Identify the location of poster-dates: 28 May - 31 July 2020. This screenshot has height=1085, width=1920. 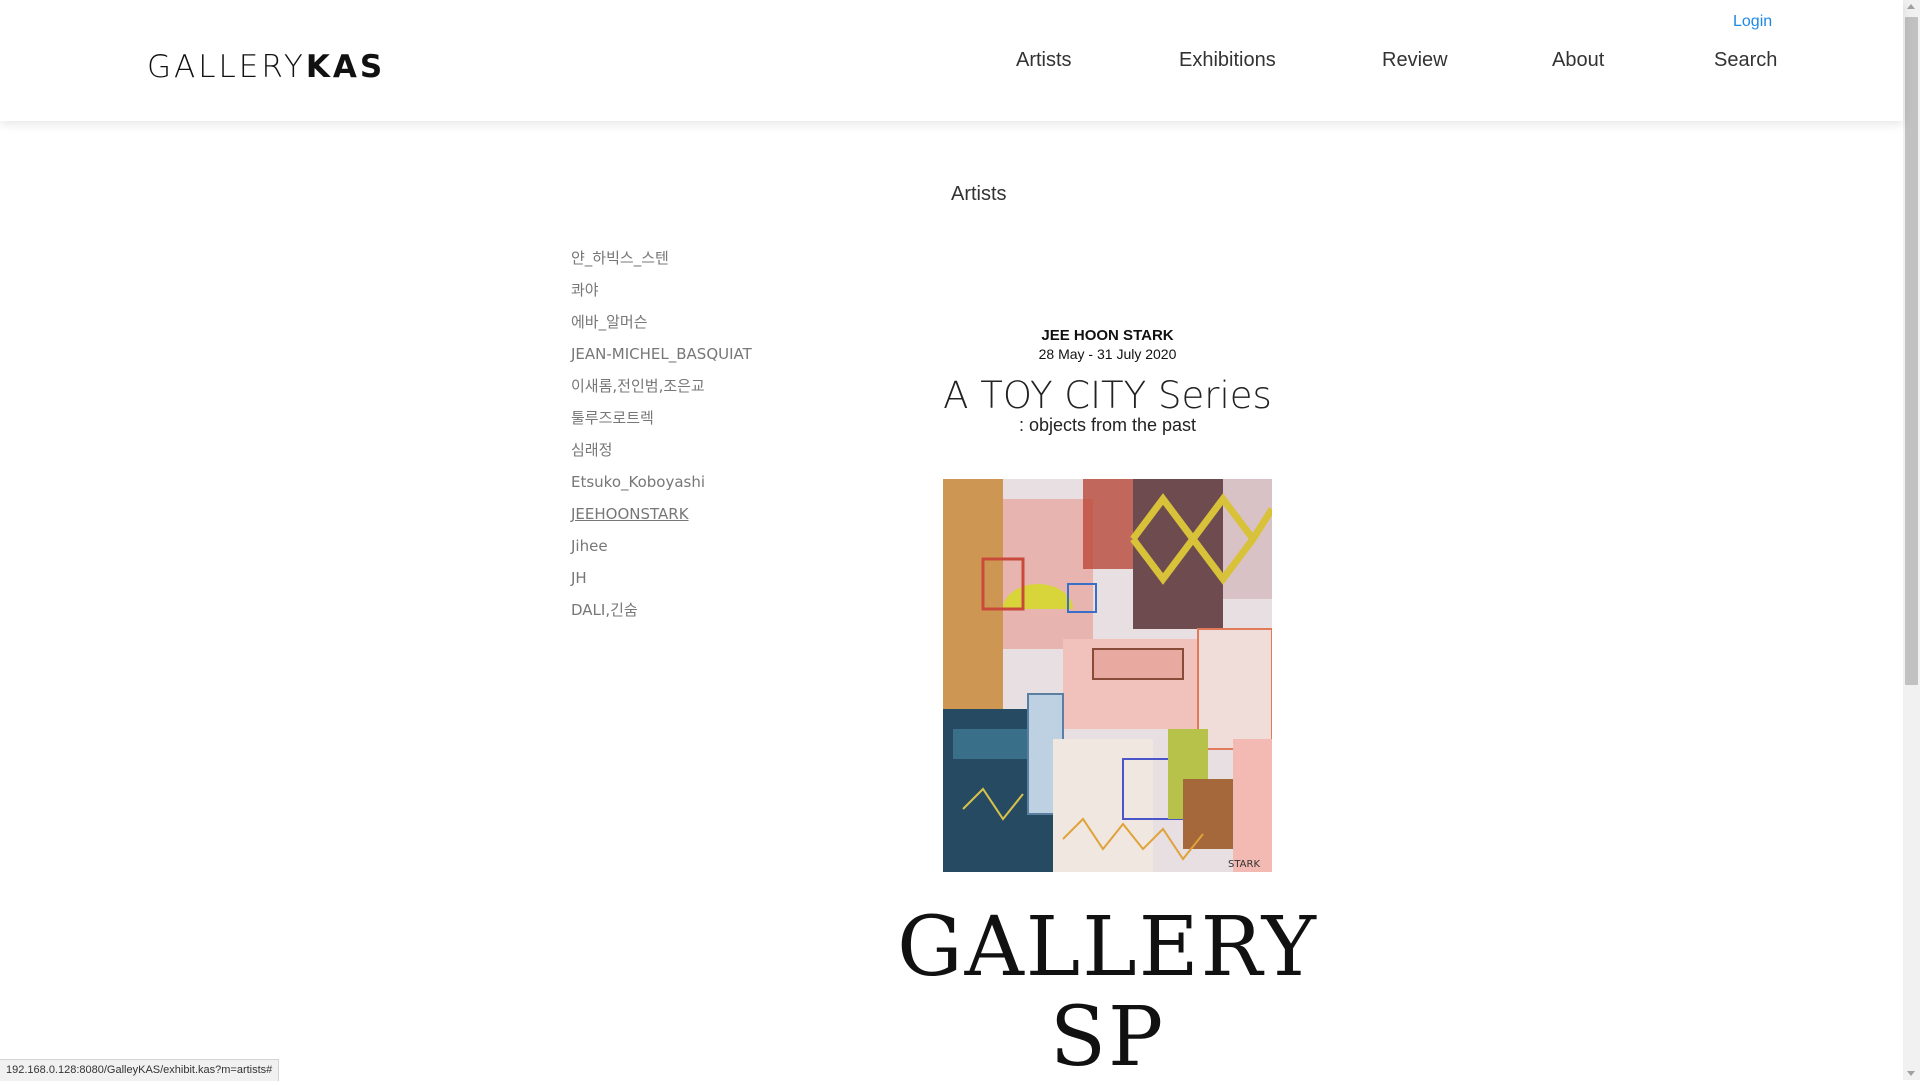
(1107, 354).